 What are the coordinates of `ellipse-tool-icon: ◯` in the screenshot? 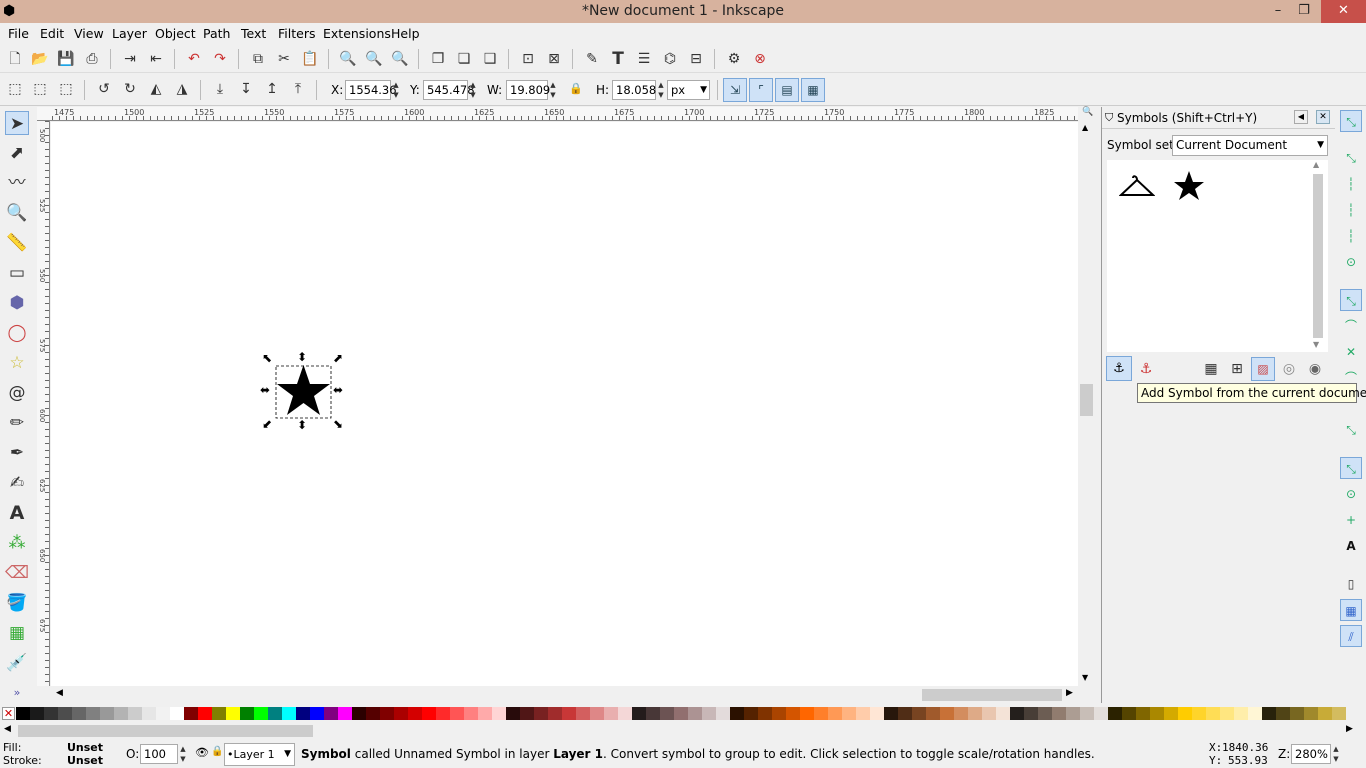 It's located at (17, 333).